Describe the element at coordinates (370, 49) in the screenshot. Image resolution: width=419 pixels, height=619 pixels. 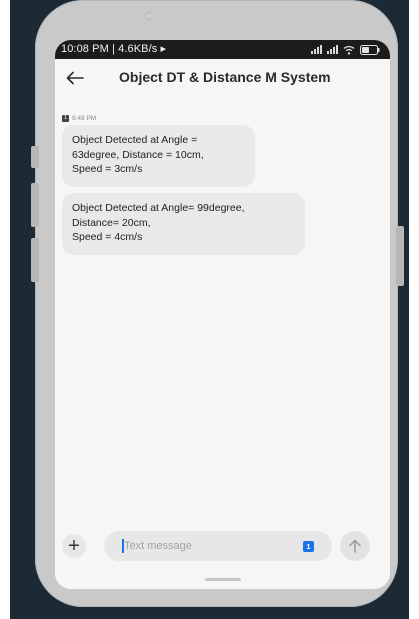
I see `battery-icon` at that location.